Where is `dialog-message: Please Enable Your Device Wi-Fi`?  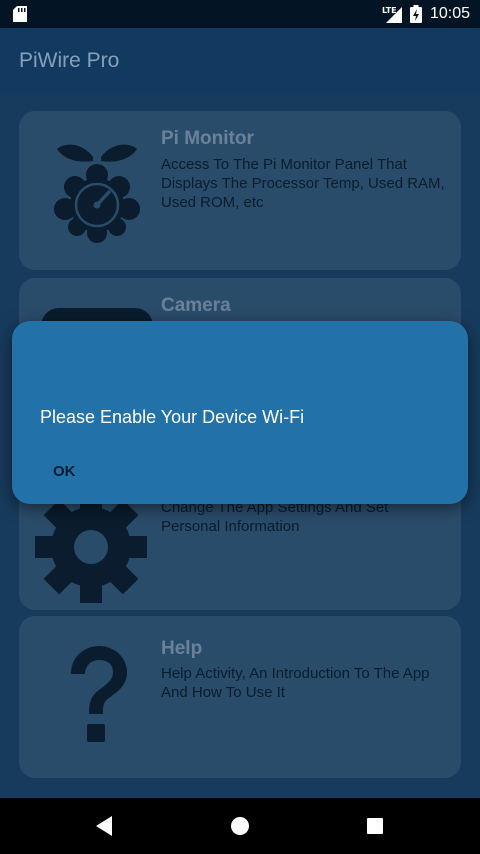
dialog-message: Please Enable Your Device Wi-Fi is located at coordinates (172, 417).